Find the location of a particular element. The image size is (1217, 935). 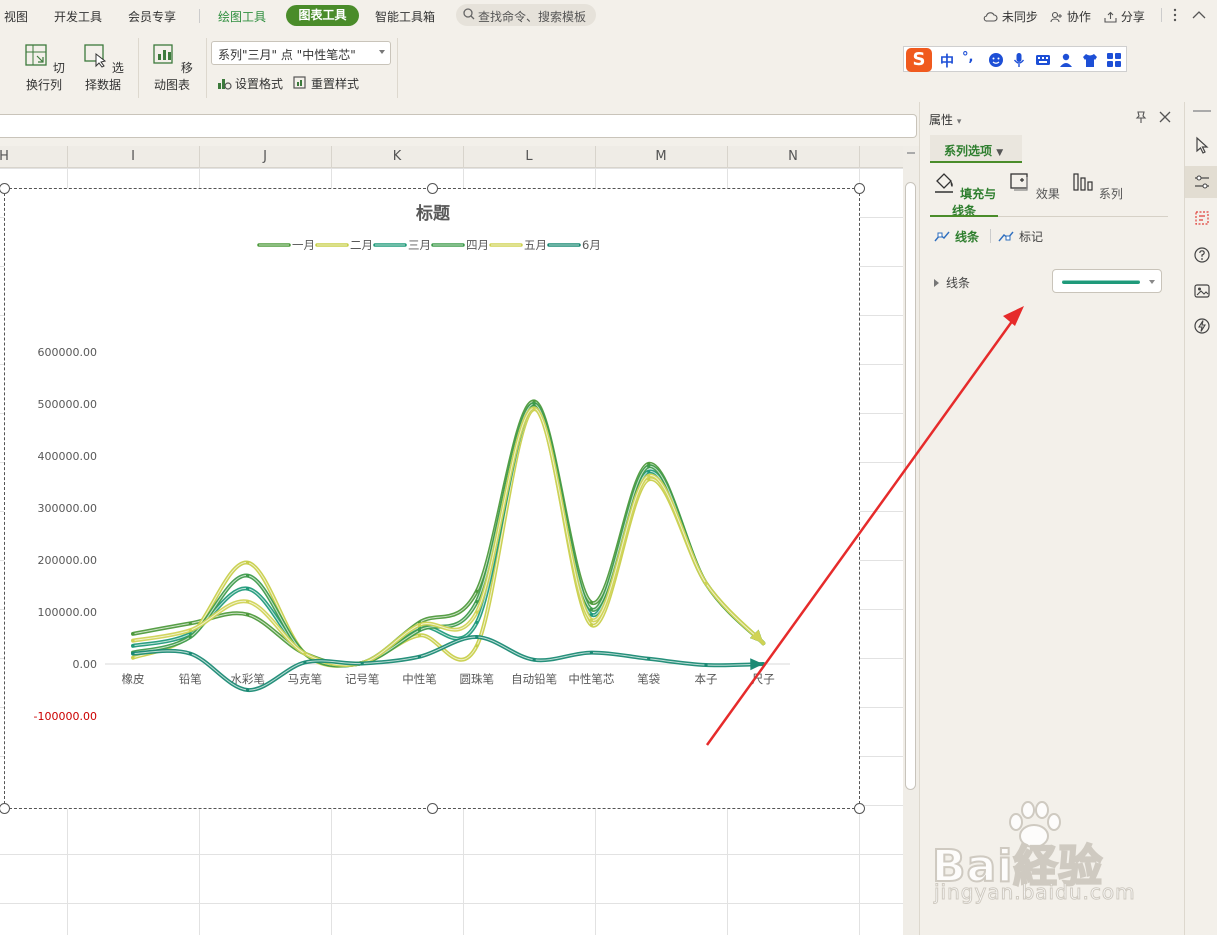

tab-fill-line: 填充与线条 is located at coordinates (964, 194).